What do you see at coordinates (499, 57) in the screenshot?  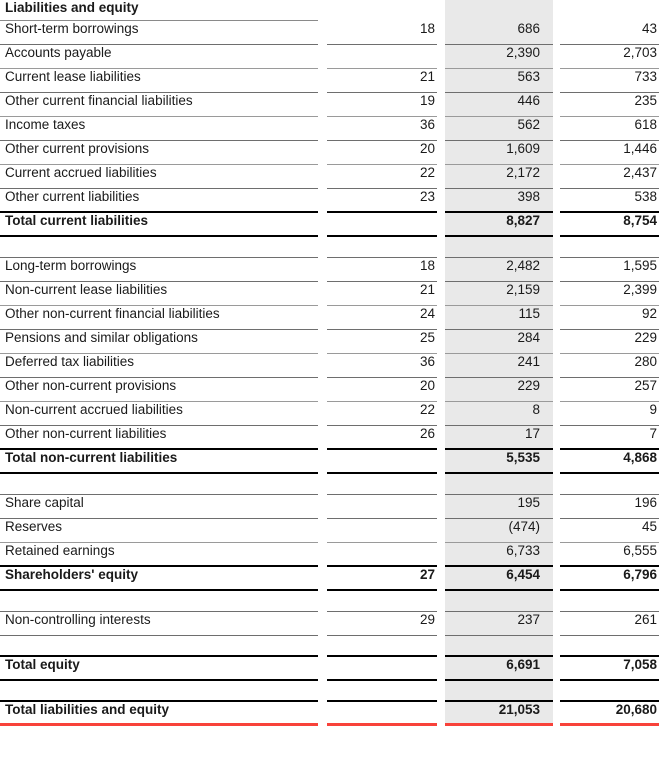 I see `table-row-current-value: 2,390` at bounding box center [499, 57].